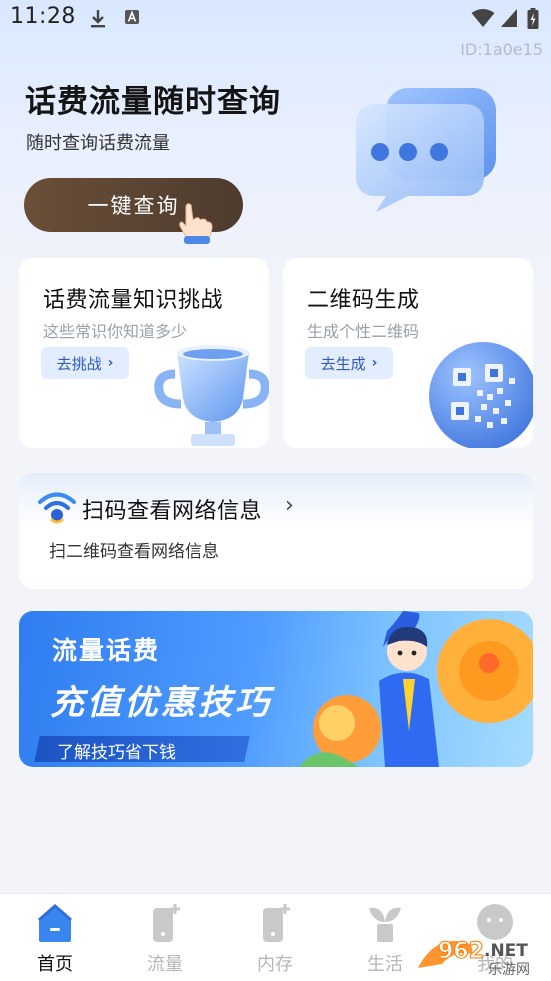  I want to click on banner-line-1: 流量话费, so click(106, 650).